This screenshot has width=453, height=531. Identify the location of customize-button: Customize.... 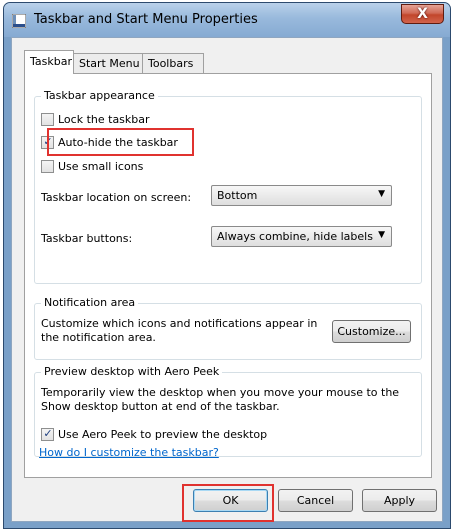
(371, 331).